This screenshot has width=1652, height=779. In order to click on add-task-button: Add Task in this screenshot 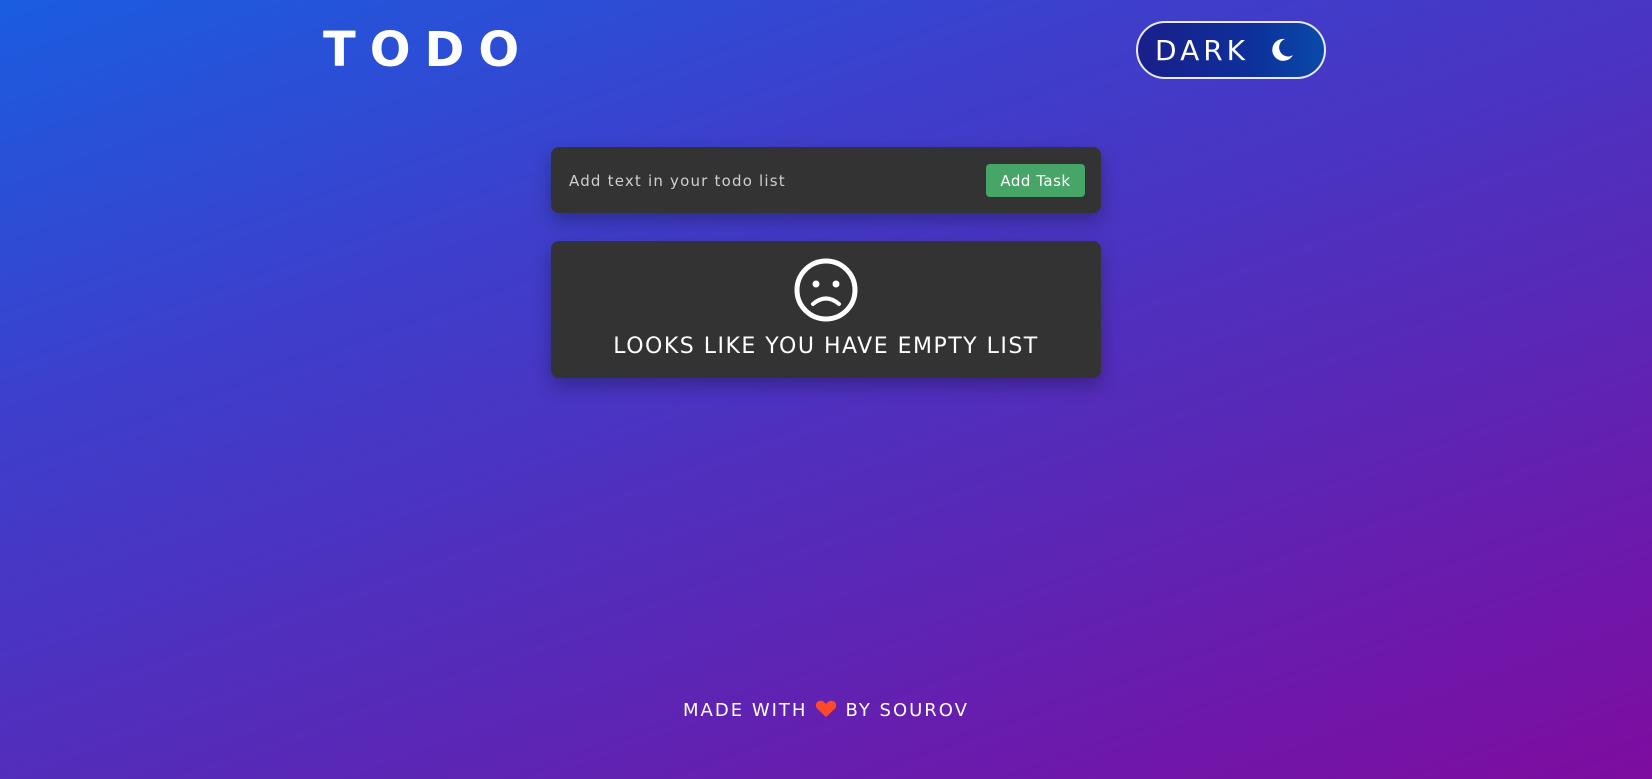, I will do `click(1035, 180)`.